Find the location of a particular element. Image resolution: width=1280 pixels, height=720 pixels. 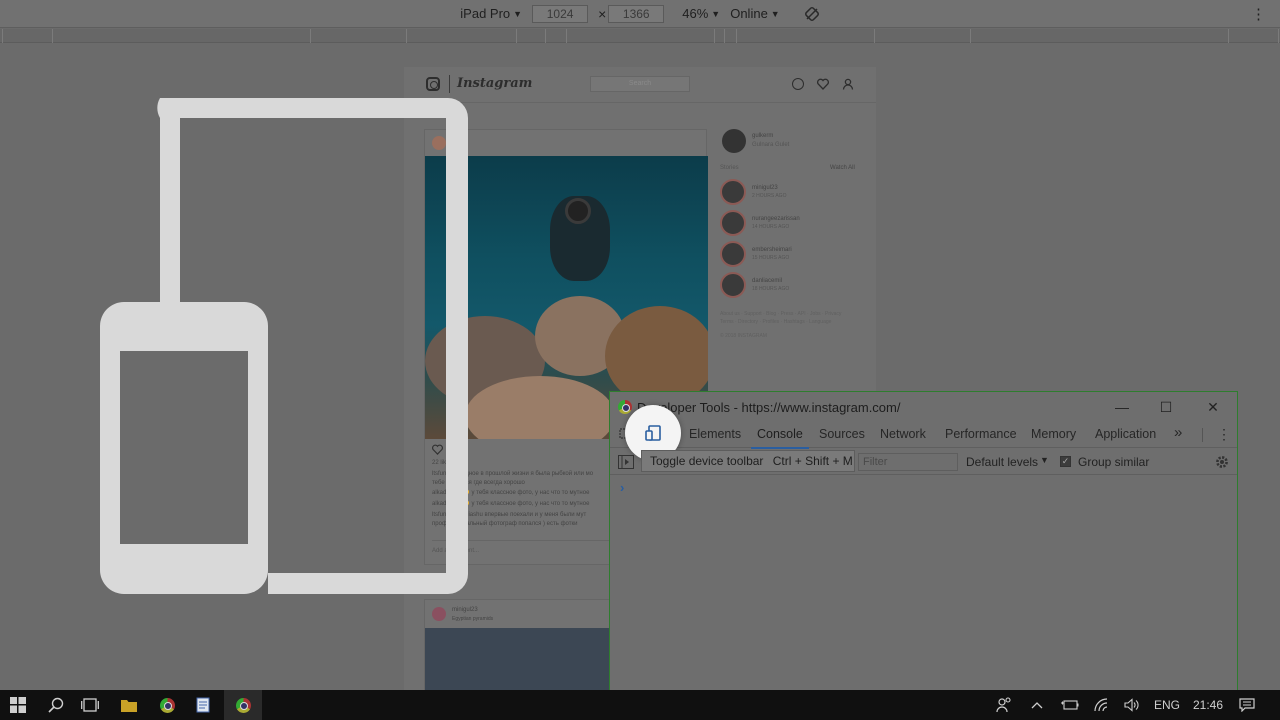

tab-network: Network is located at coordinates (903, 434).